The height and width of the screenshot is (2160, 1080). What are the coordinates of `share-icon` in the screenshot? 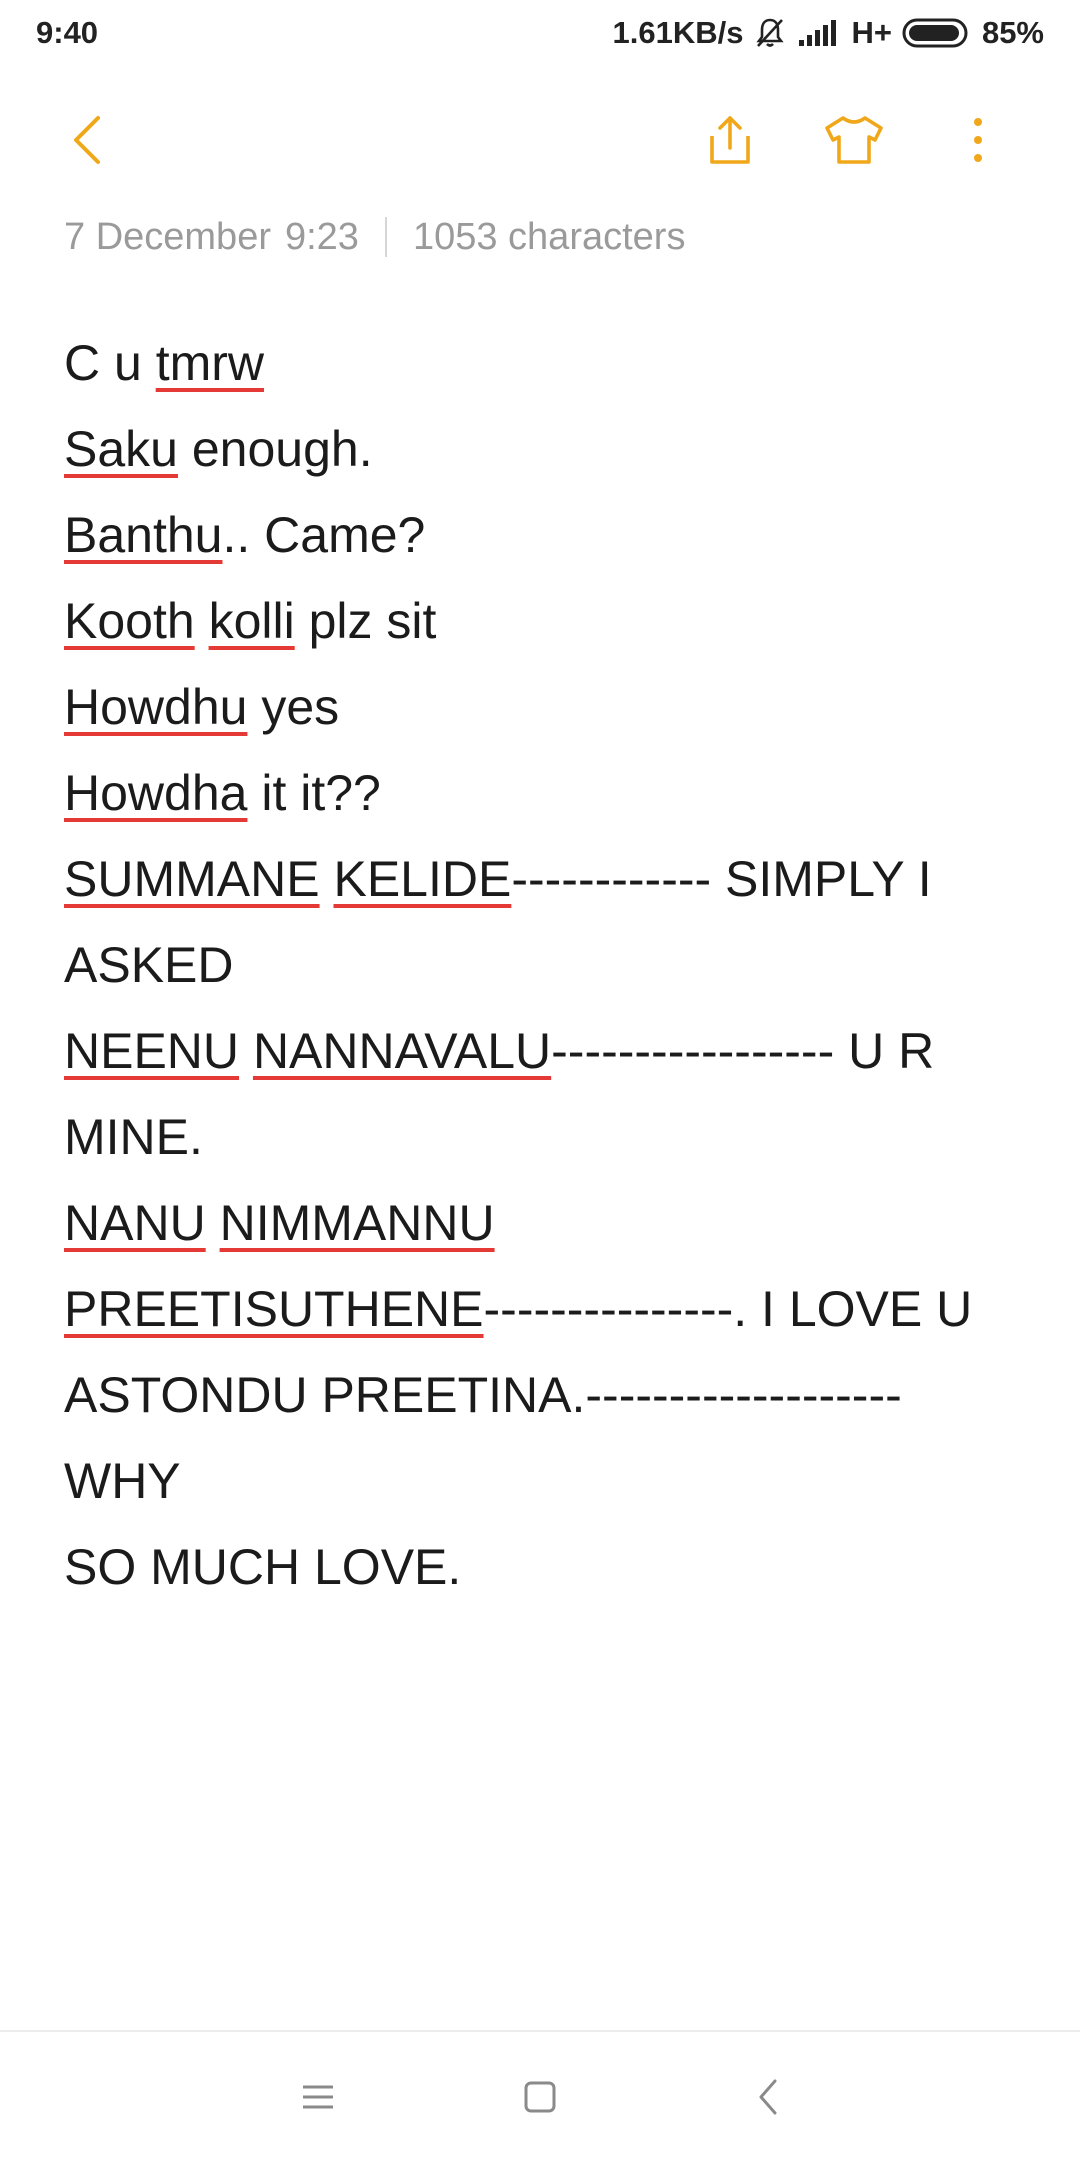 It's located at (730, 140).